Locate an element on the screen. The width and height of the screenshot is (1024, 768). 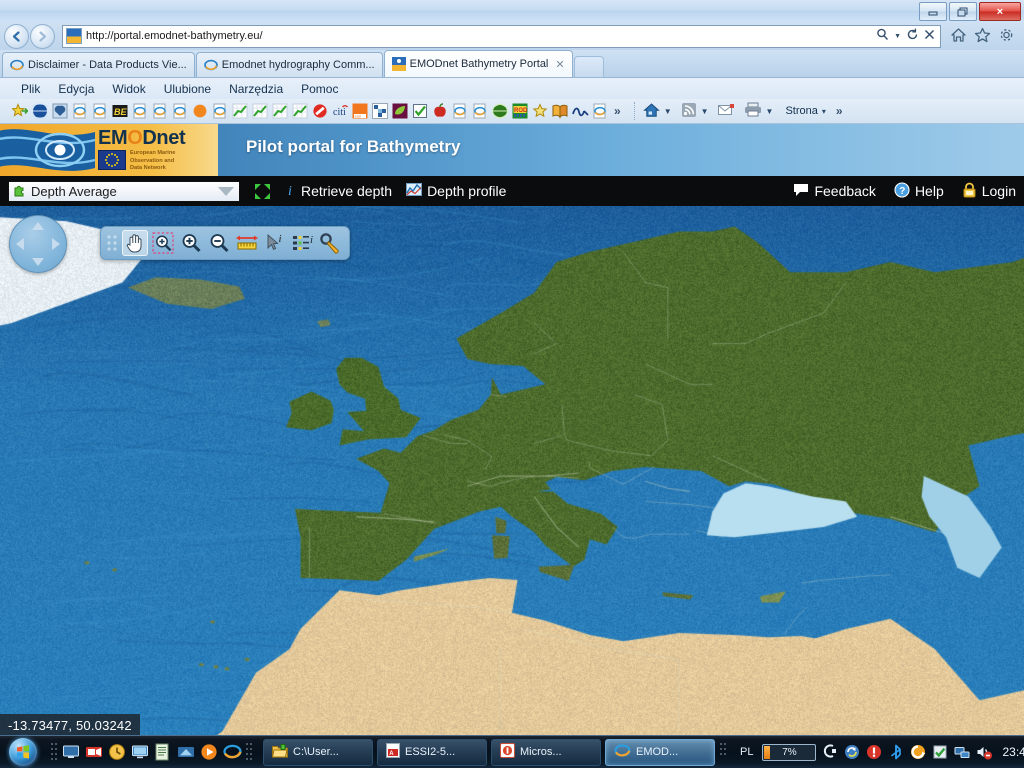
command-bar-overflow-icon: » is located at coordinates (839, 111).